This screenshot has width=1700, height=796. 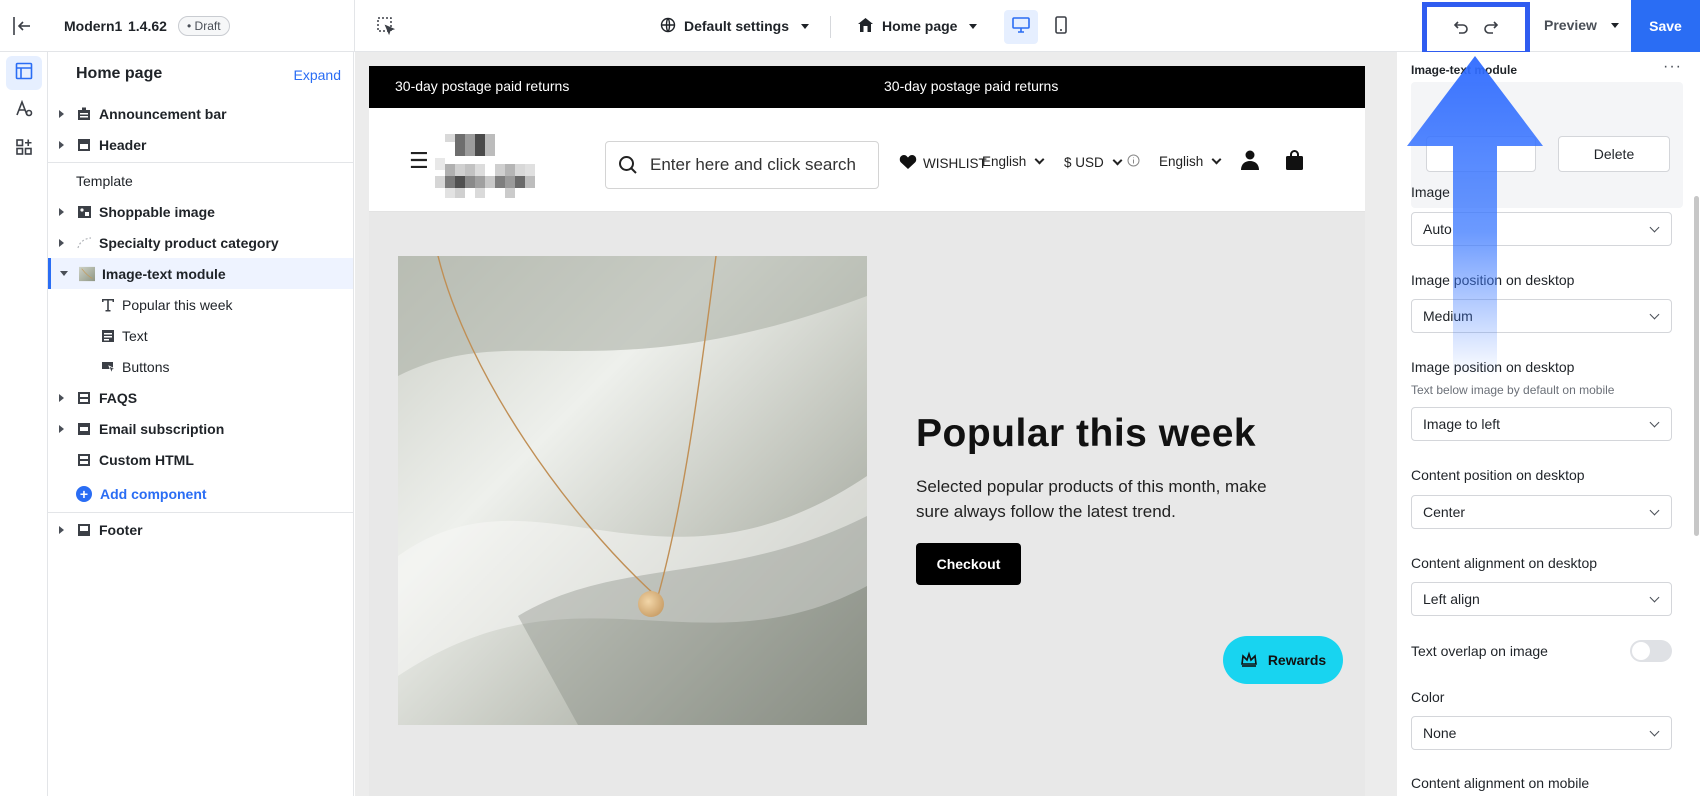 What do you see at coordinates (24, 424) in the screenshot?
I see `left-rail` at bounding box center [24, 424].